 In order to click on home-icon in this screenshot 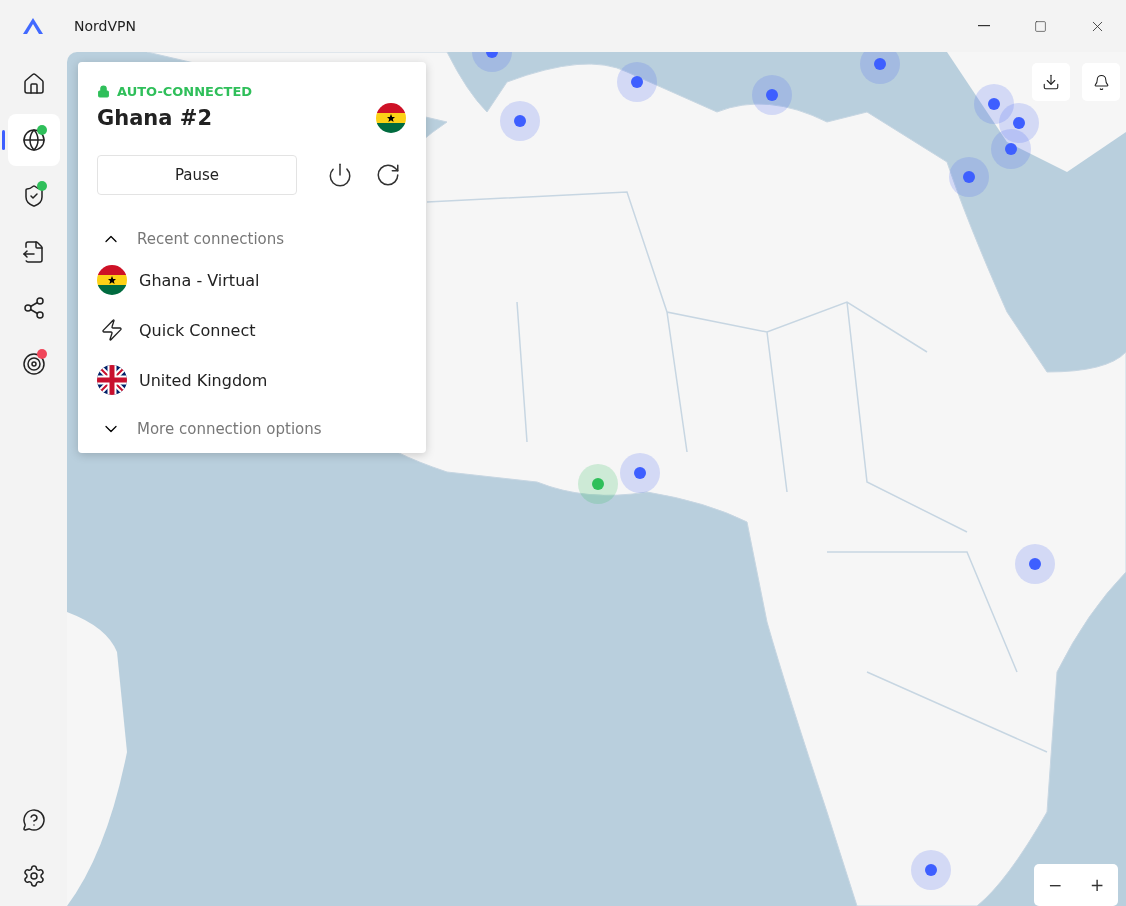, I will do `click(33, 84)`.